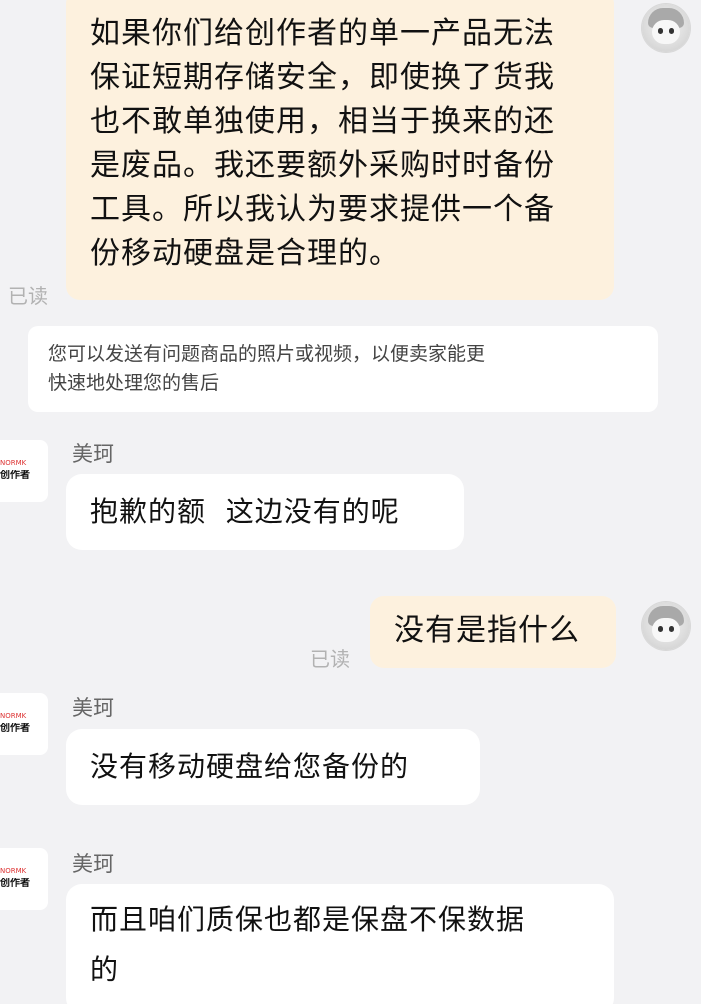  Describe the element at coordinates (322, 121) in the screenshot. I see `message-line: 也不敢单独使用，相当于换来的还` at that location.